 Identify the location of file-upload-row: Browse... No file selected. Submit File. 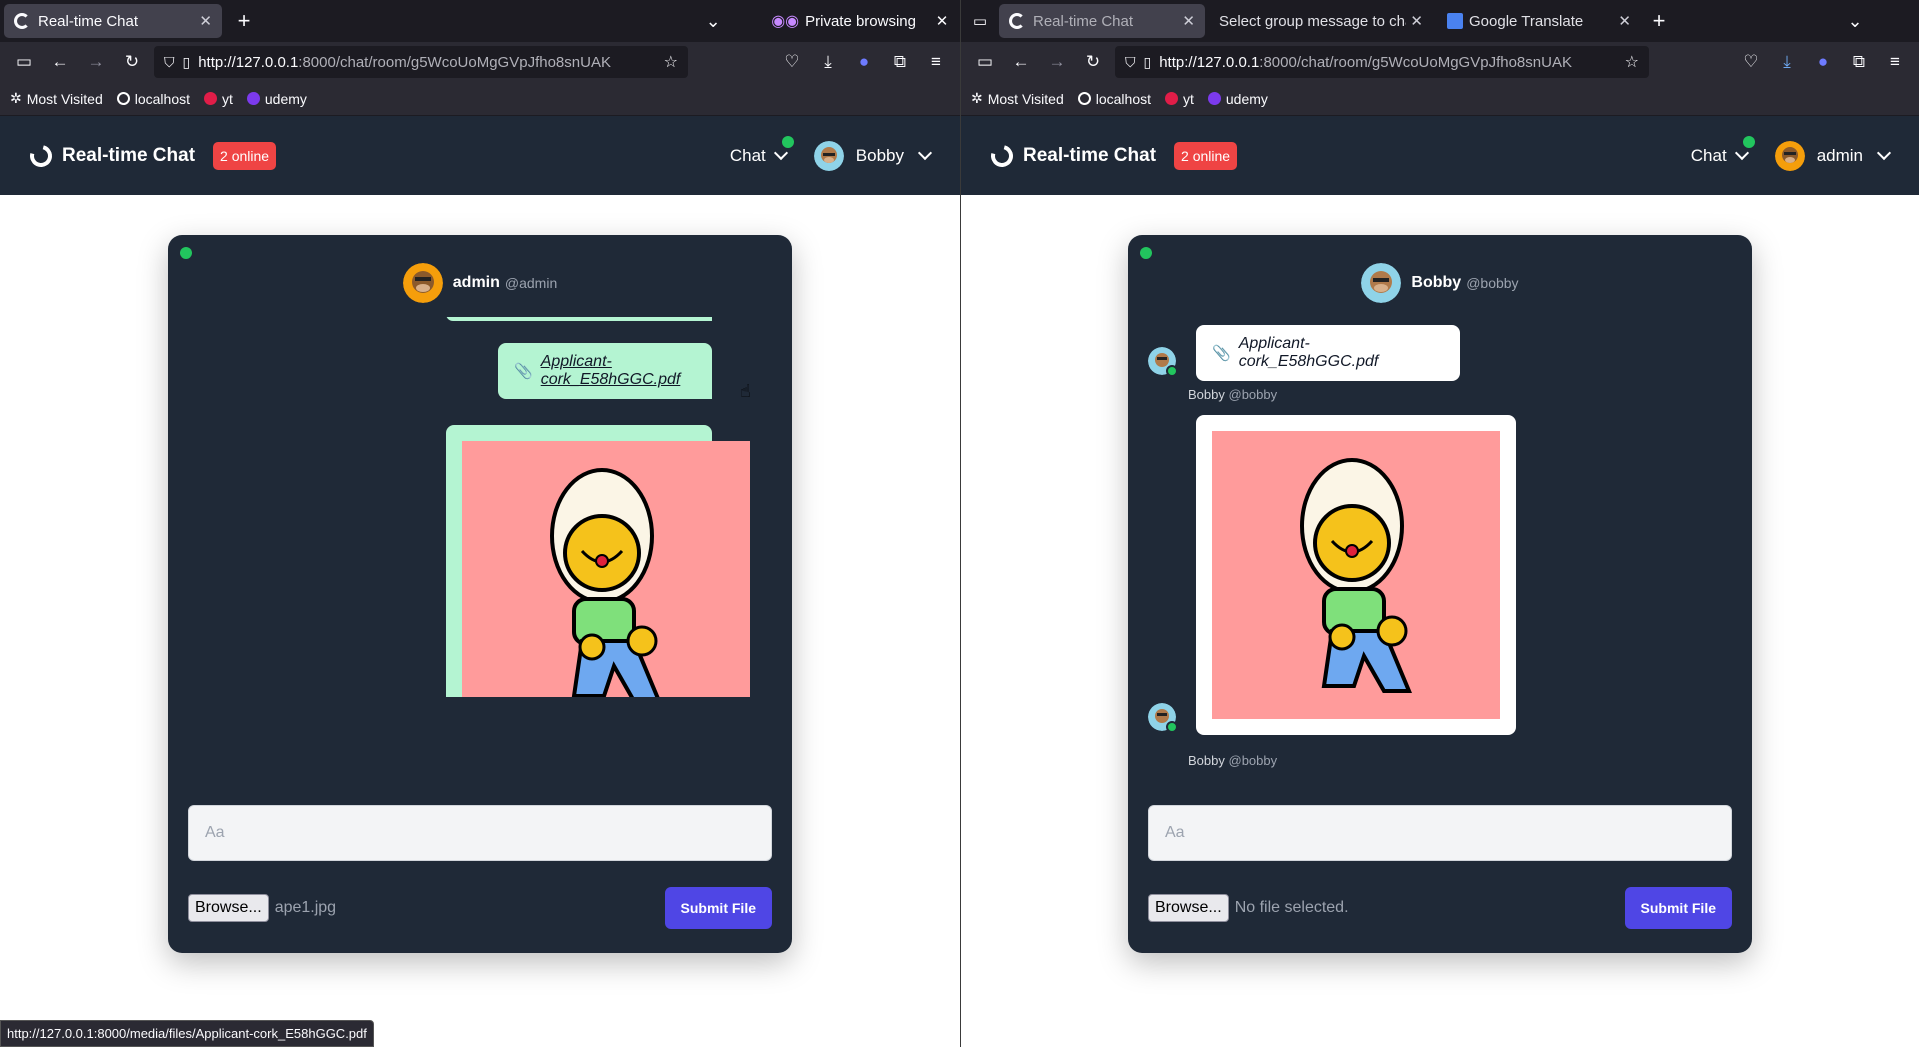
(1440, 908).